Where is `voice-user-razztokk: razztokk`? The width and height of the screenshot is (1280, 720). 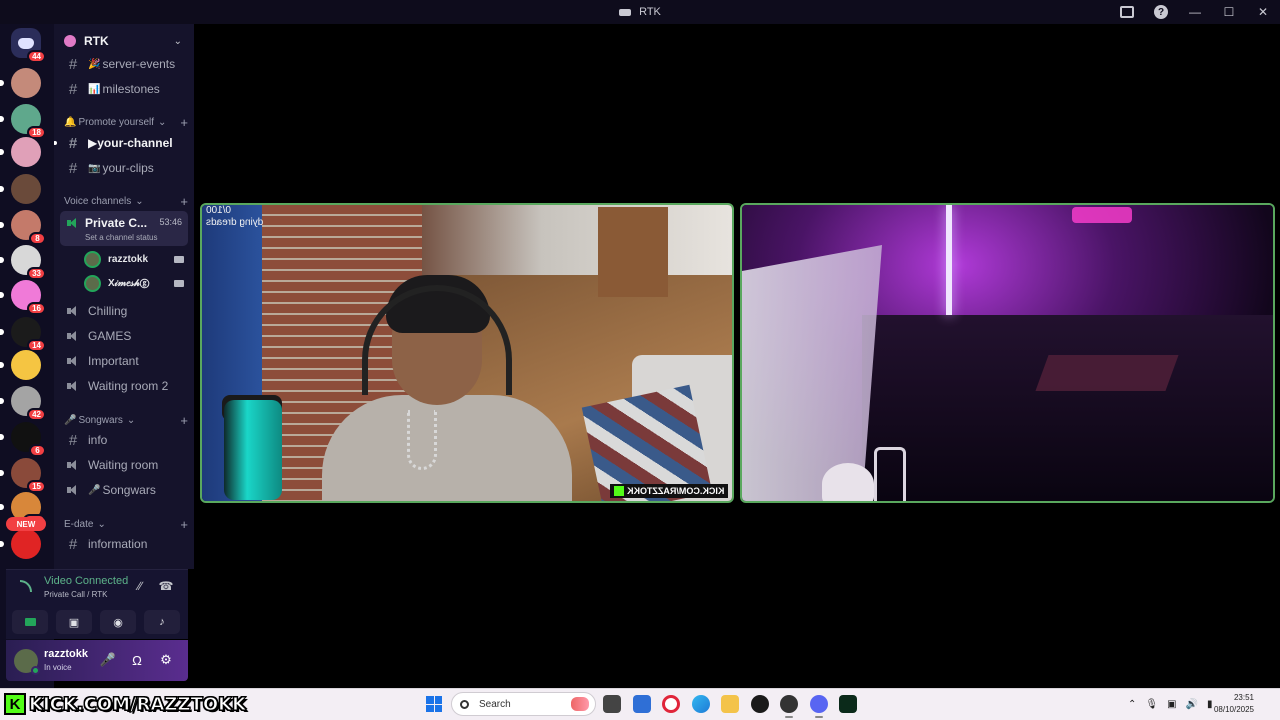 voice-user-razztokk: razztokk is located at coordinates (136, 259).